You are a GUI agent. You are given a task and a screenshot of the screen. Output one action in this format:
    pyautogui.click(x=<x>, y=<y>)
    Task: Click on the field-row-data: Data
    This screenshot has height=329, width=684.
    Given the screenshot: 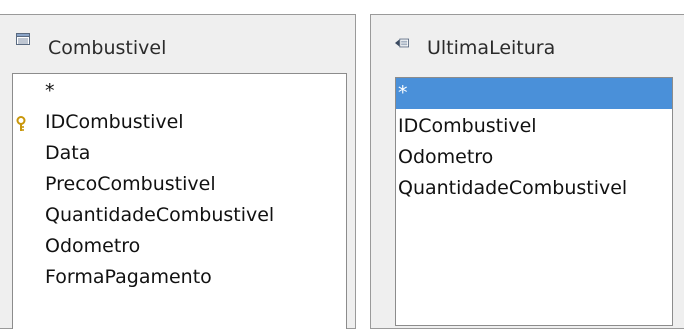 What is the action you would take?
    pyautogui.click(x=179, y=153)
    